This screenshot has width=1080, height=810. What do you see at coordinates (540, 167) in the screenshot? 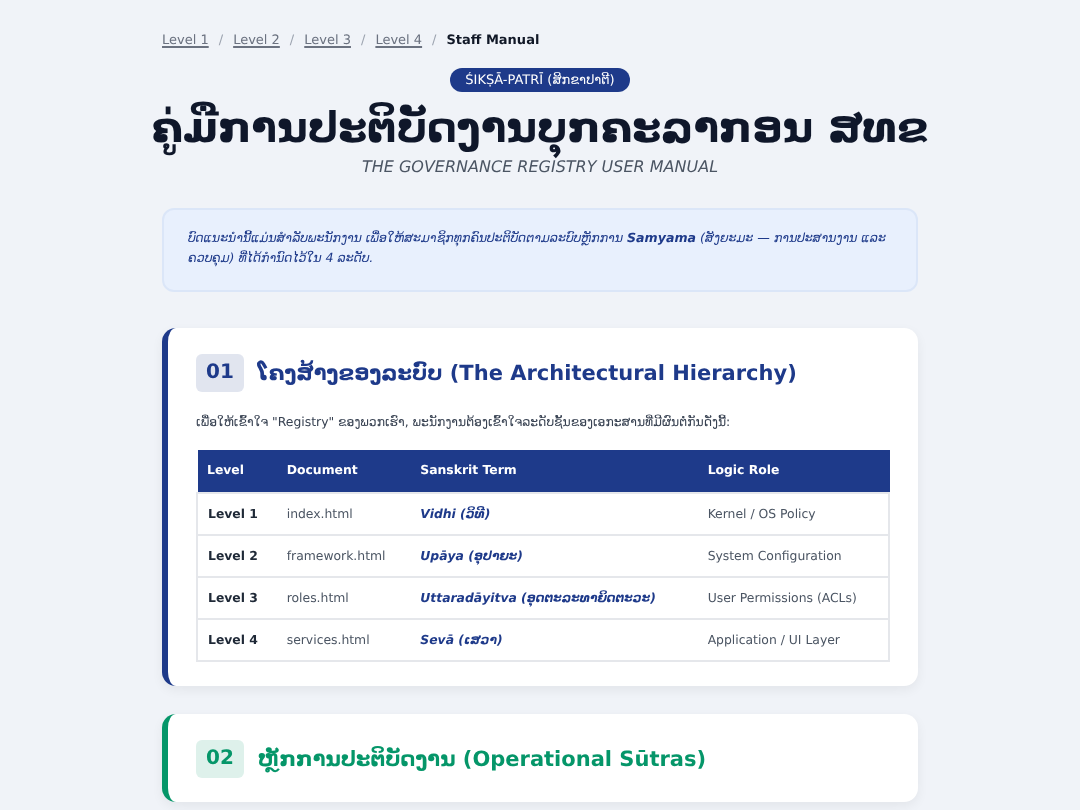
I see `page-subtitle: THE GOVERNANCE REGISTRY USER MANUAL` at bounding box center [540, 167].